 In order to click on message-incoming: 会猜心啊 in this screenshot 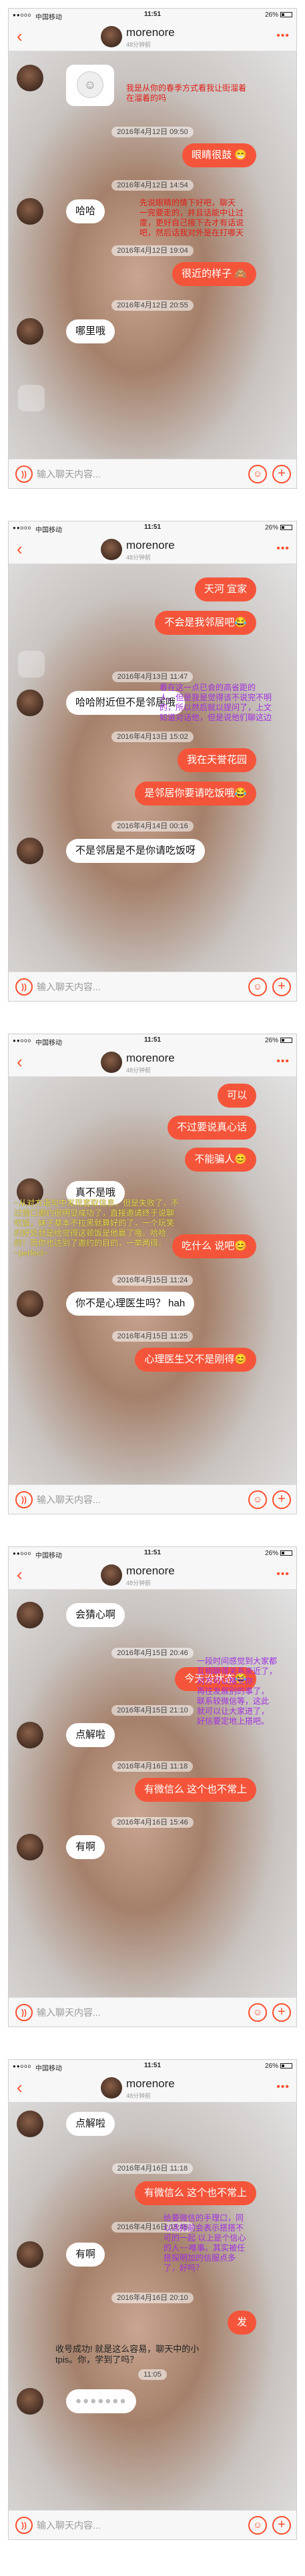, I will do `click(95, 1615)`.